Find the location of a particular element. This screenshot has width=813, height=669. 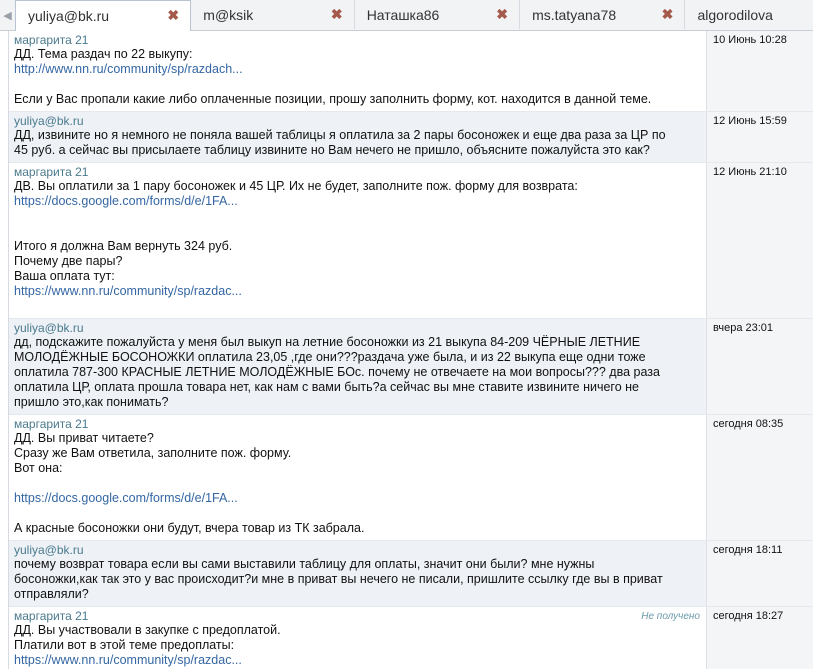

tab-natashka86: Наташка86 ✖ is located at coordinates (438, 14).